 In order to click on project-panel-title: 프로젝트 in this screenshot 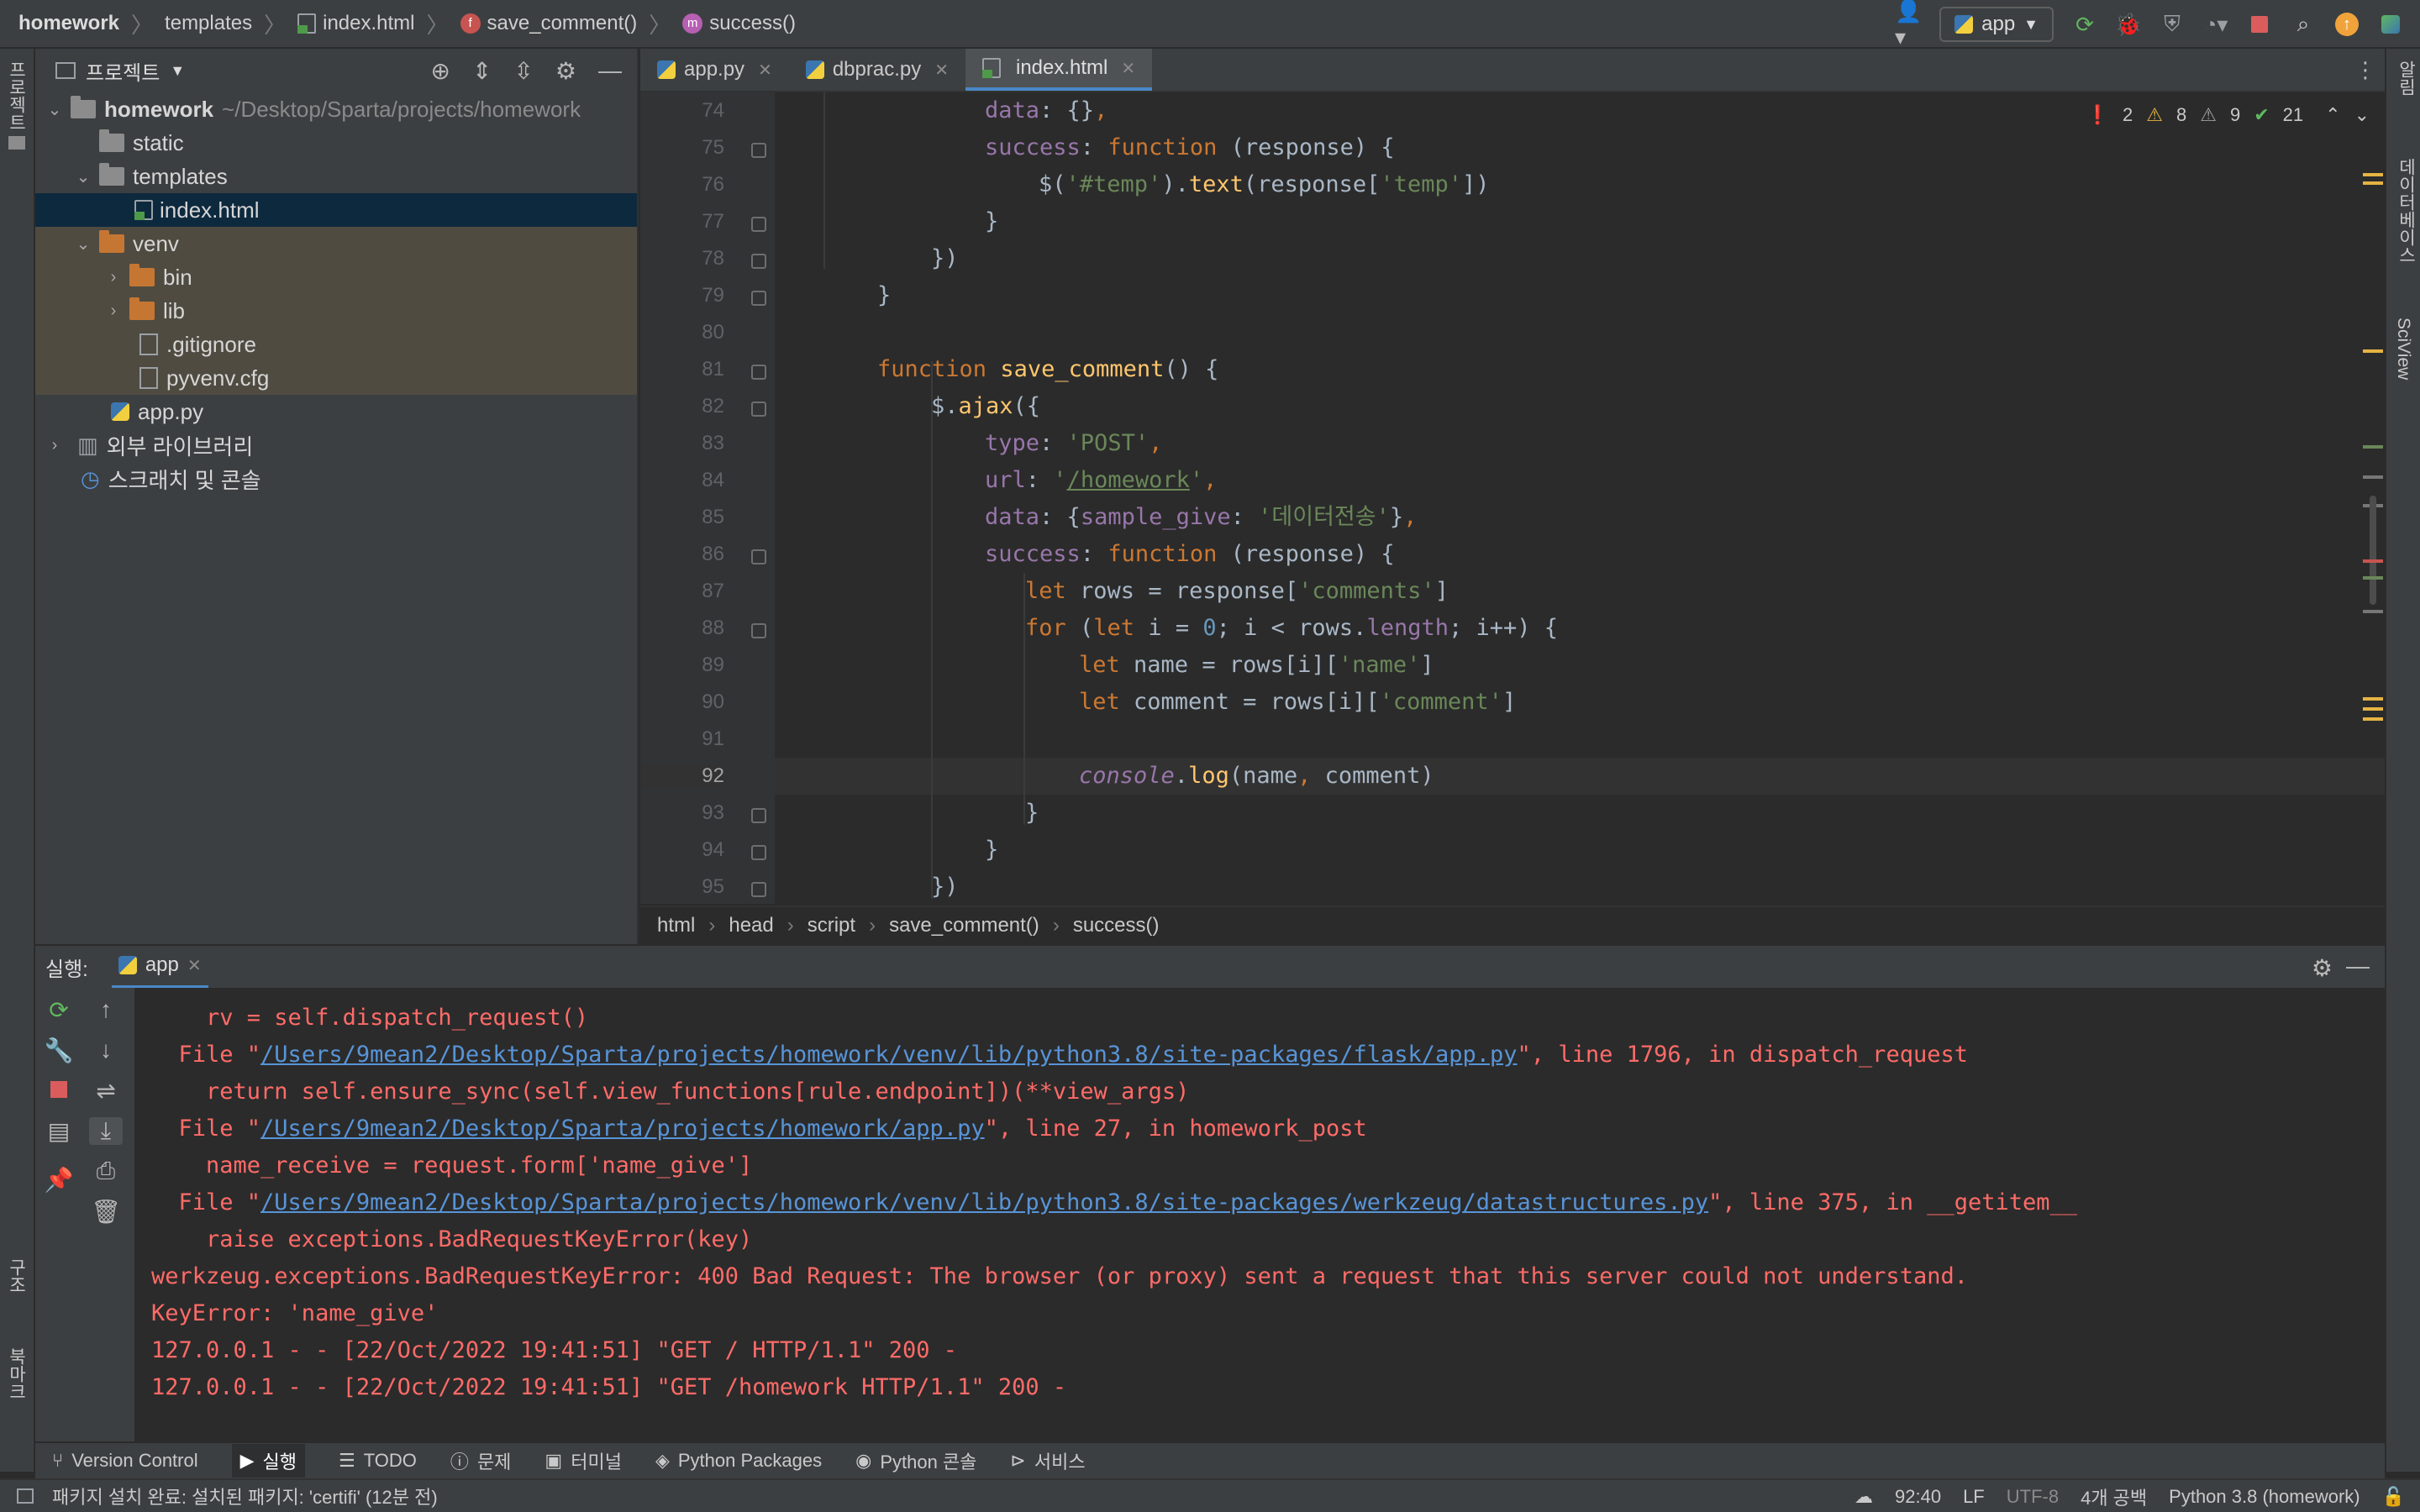, I will do `click(123, 71)`.